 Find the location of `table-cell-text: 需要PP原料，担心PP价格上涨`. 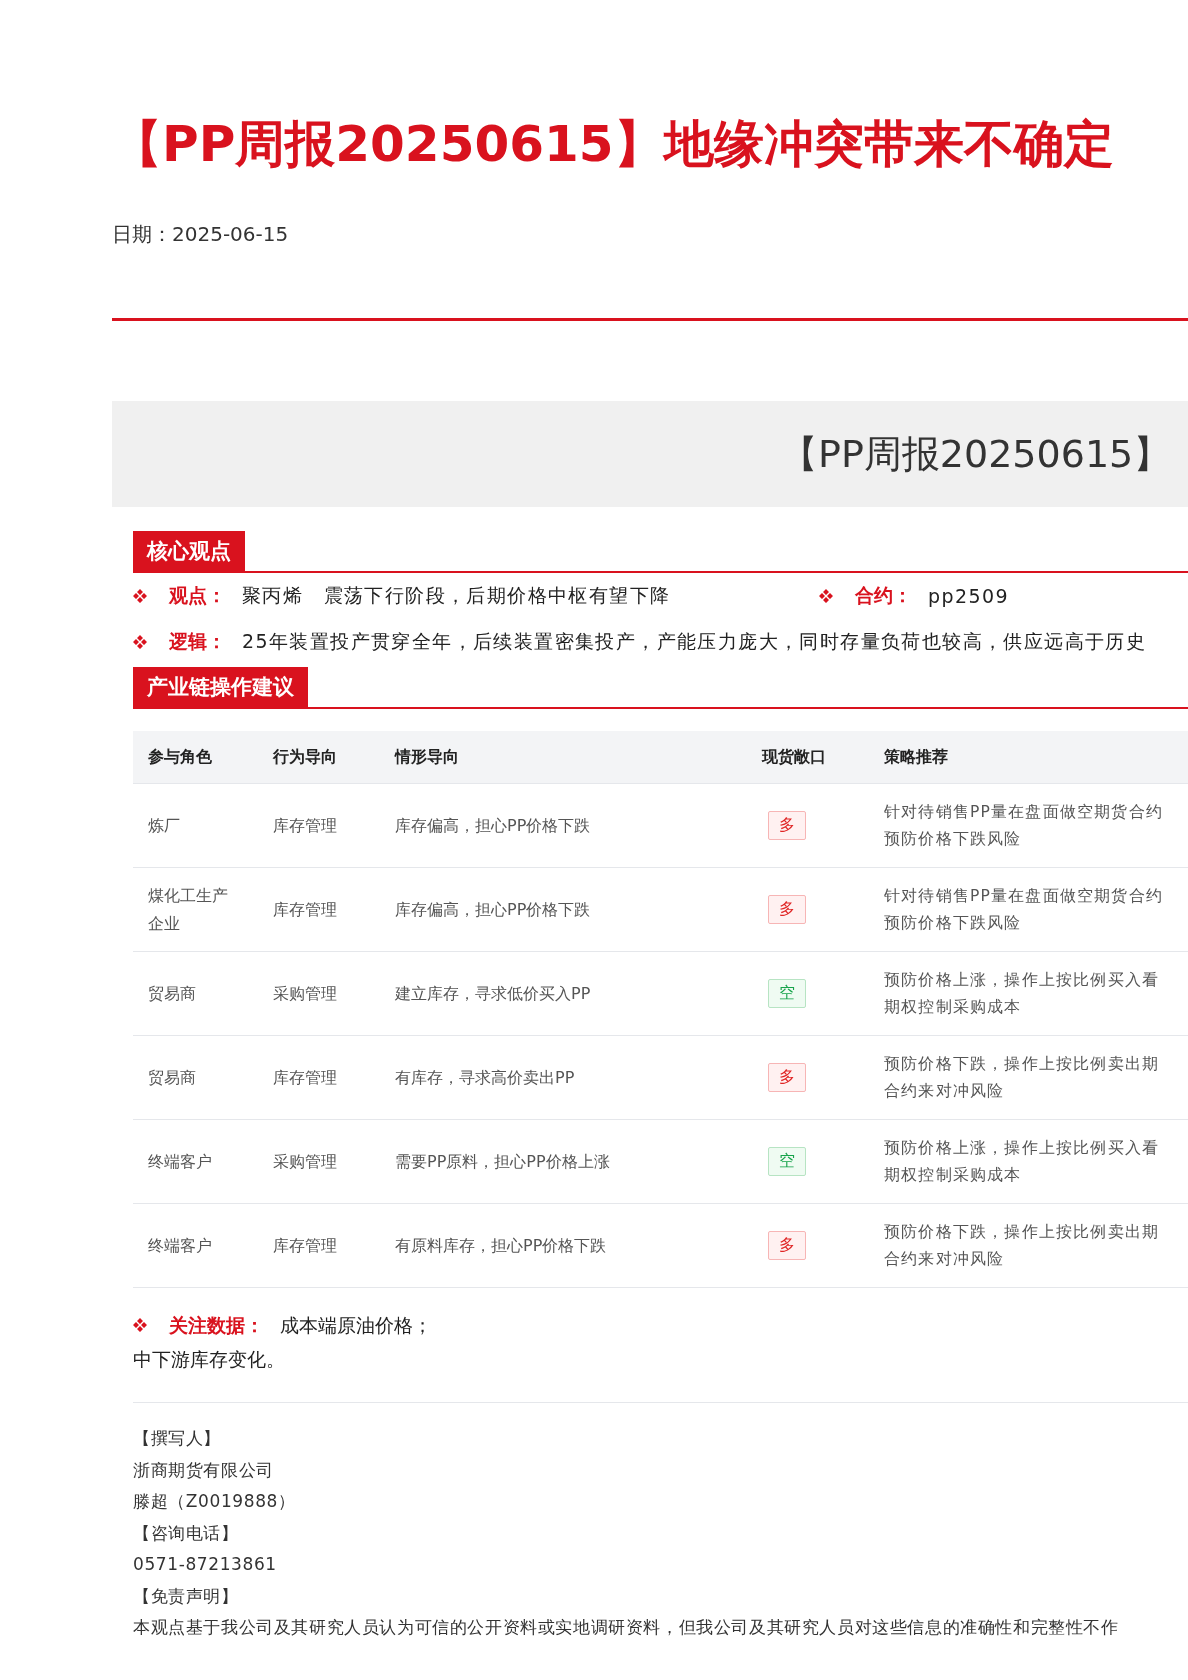

table-cell-text: 需要PP原料，担心PP价格上涨 is located at coordinates (503, 1161).